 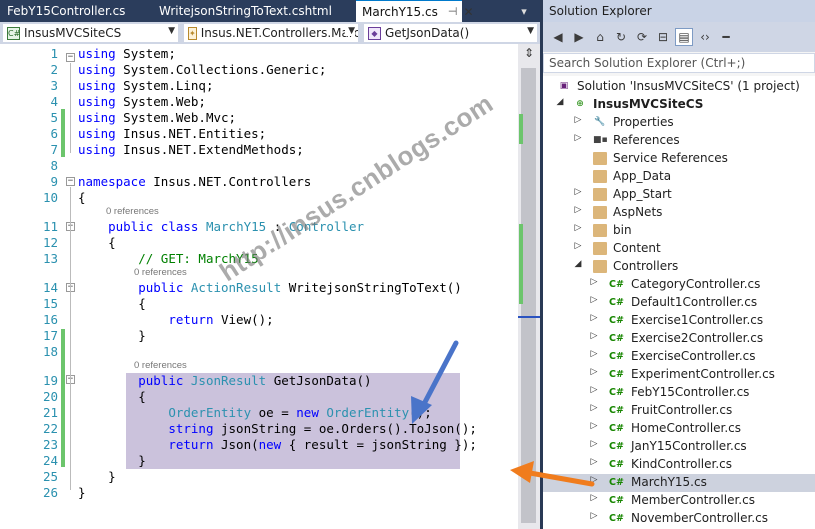 I want to click on change-indicator, so click(x=63, y=133).